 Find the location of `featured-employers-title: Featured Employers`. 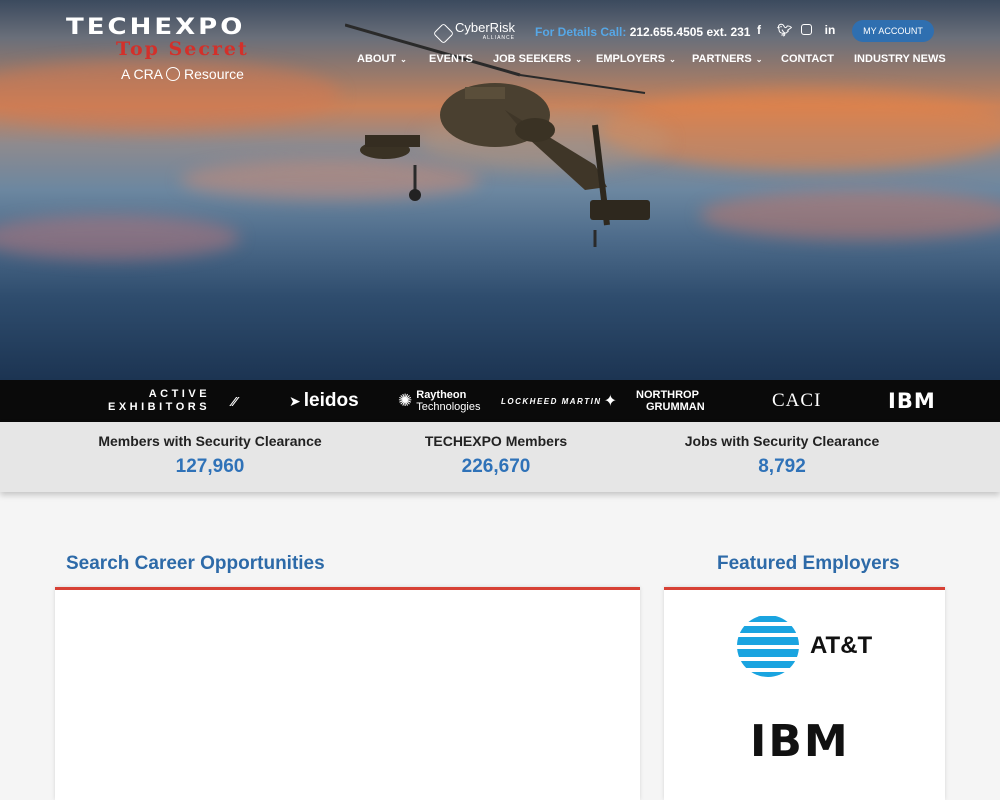

featured-employers-title: Featured Employers is located at coordinates (808, 563).